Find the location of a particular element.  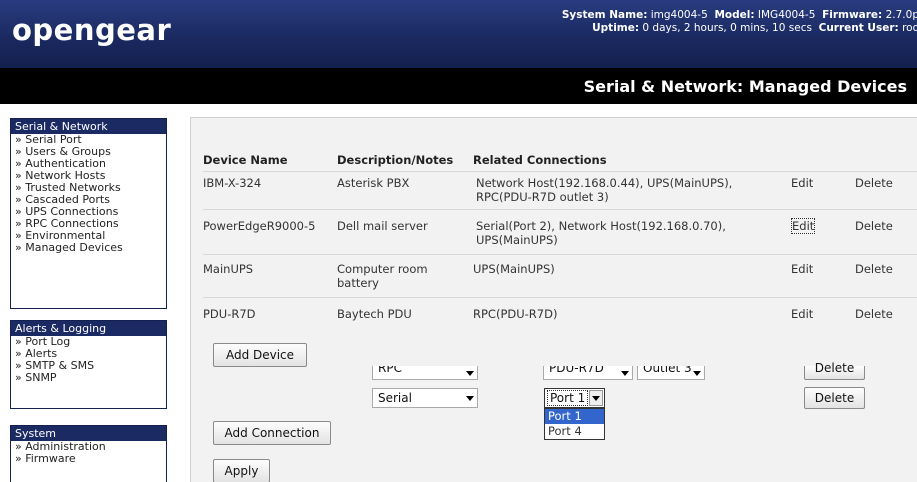

sidebar-item-smtp-sms: » SMTP & SMS is located at coordinates (88, 366).